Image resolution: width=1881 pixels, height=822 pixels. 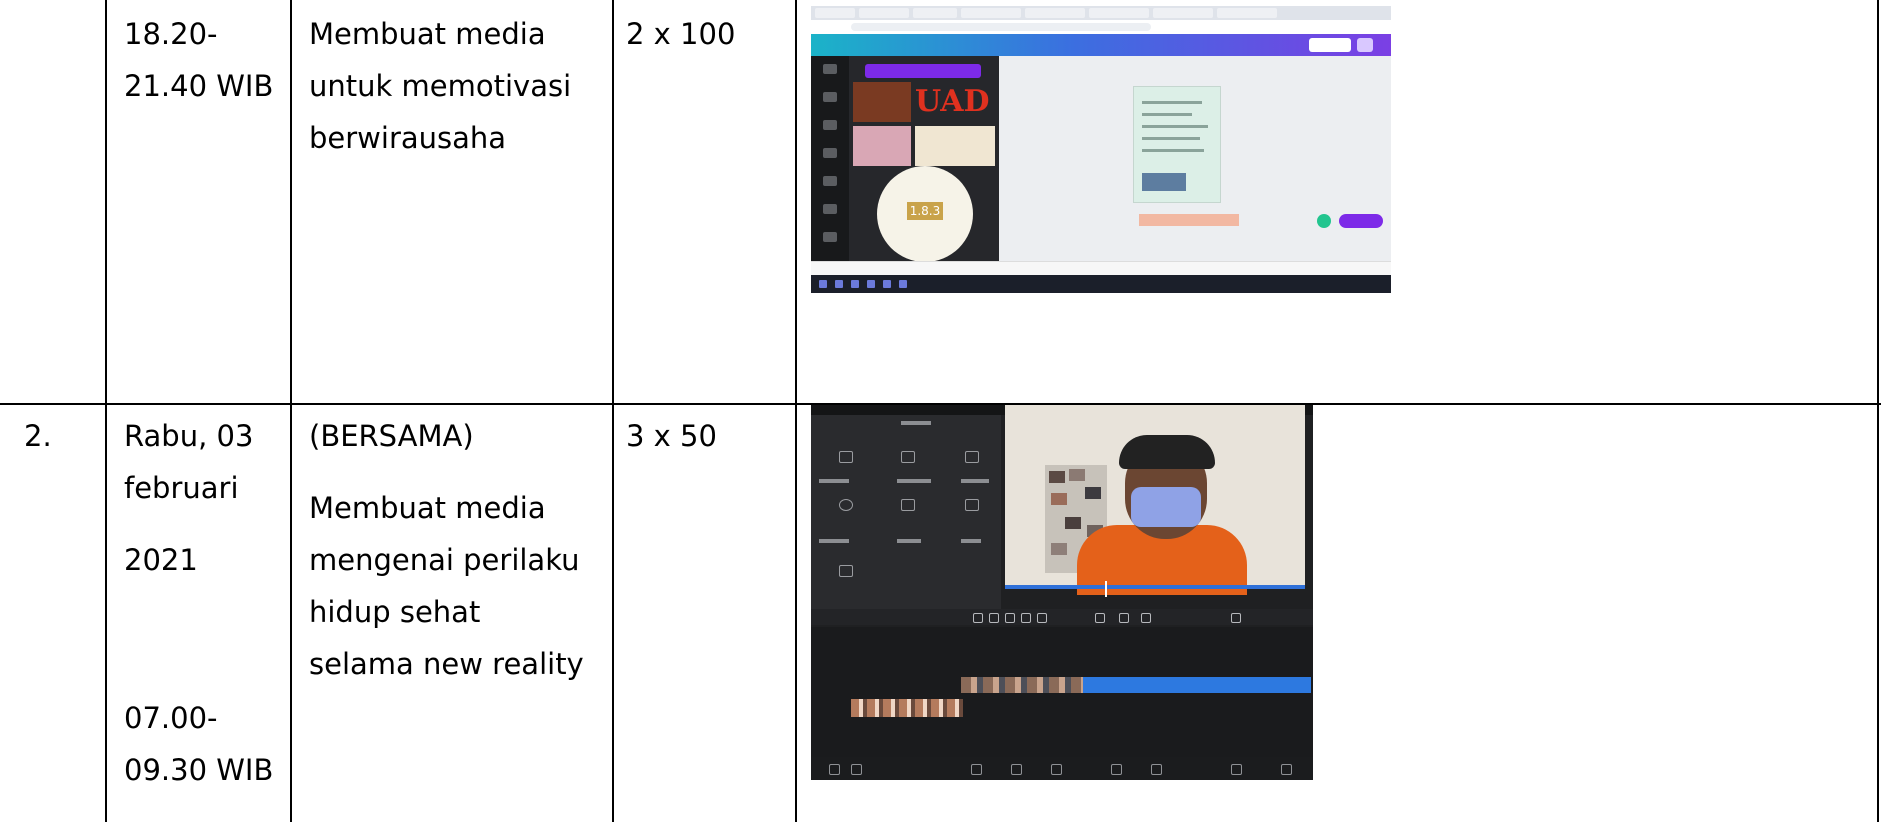 I want to click on video-preview, so click(x=1155, y=500).